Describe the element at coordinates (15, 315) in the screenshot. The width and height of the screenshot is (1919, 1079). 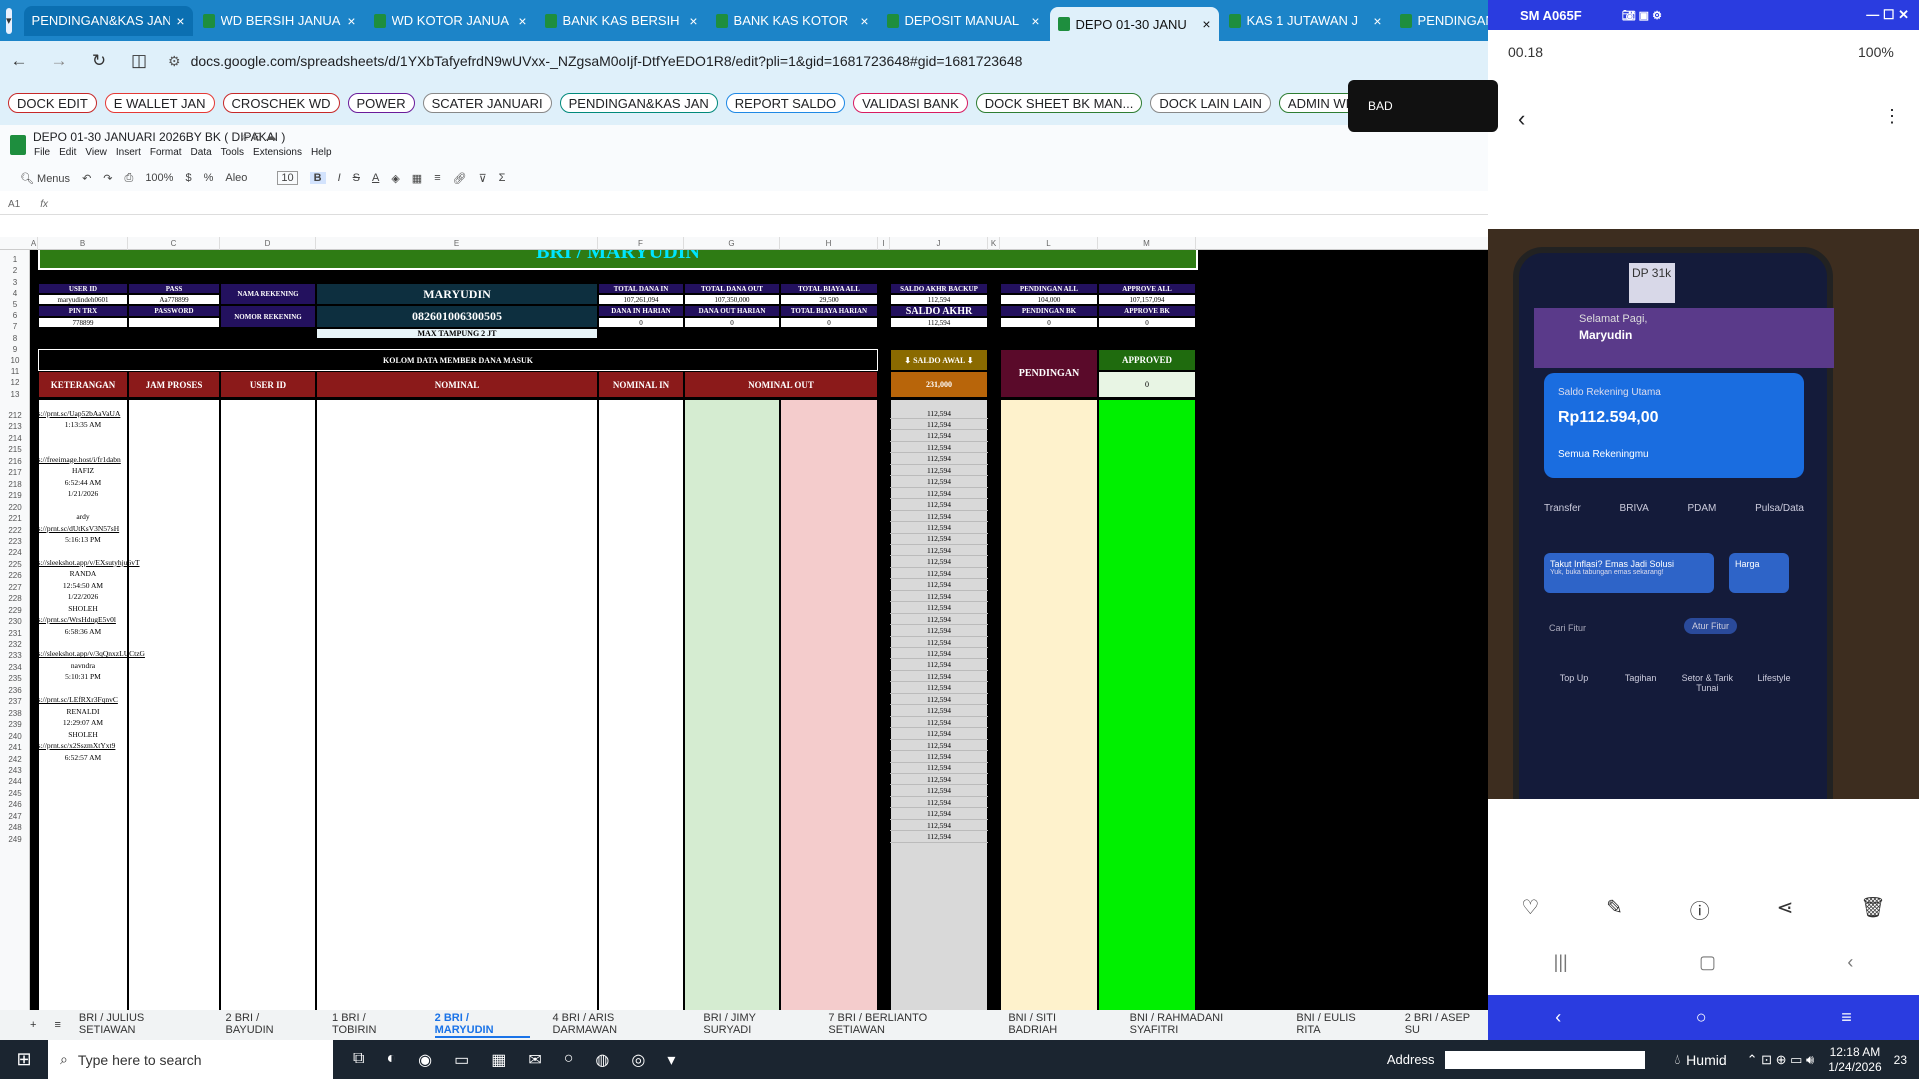
I see `row-header: 6` at that location.